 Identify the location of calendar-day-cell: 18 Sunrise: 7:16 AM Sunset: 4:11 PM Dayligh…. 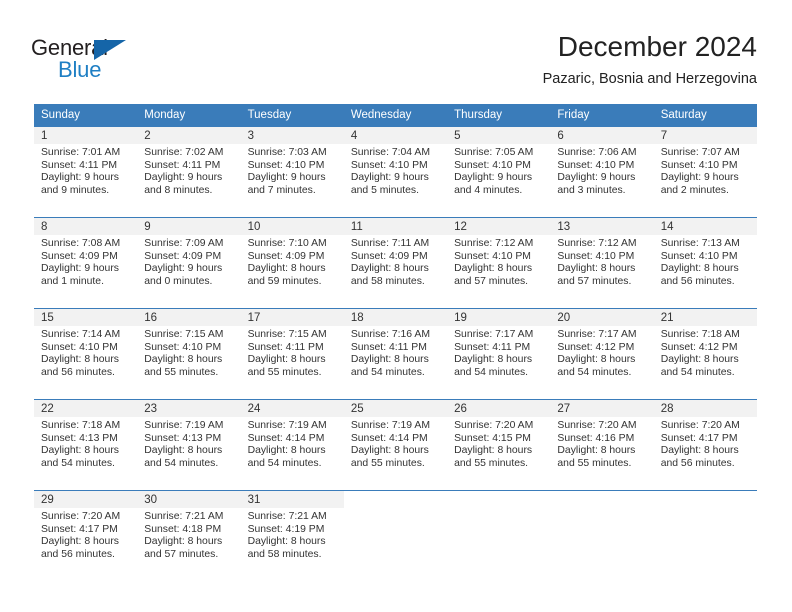
(395, 354).